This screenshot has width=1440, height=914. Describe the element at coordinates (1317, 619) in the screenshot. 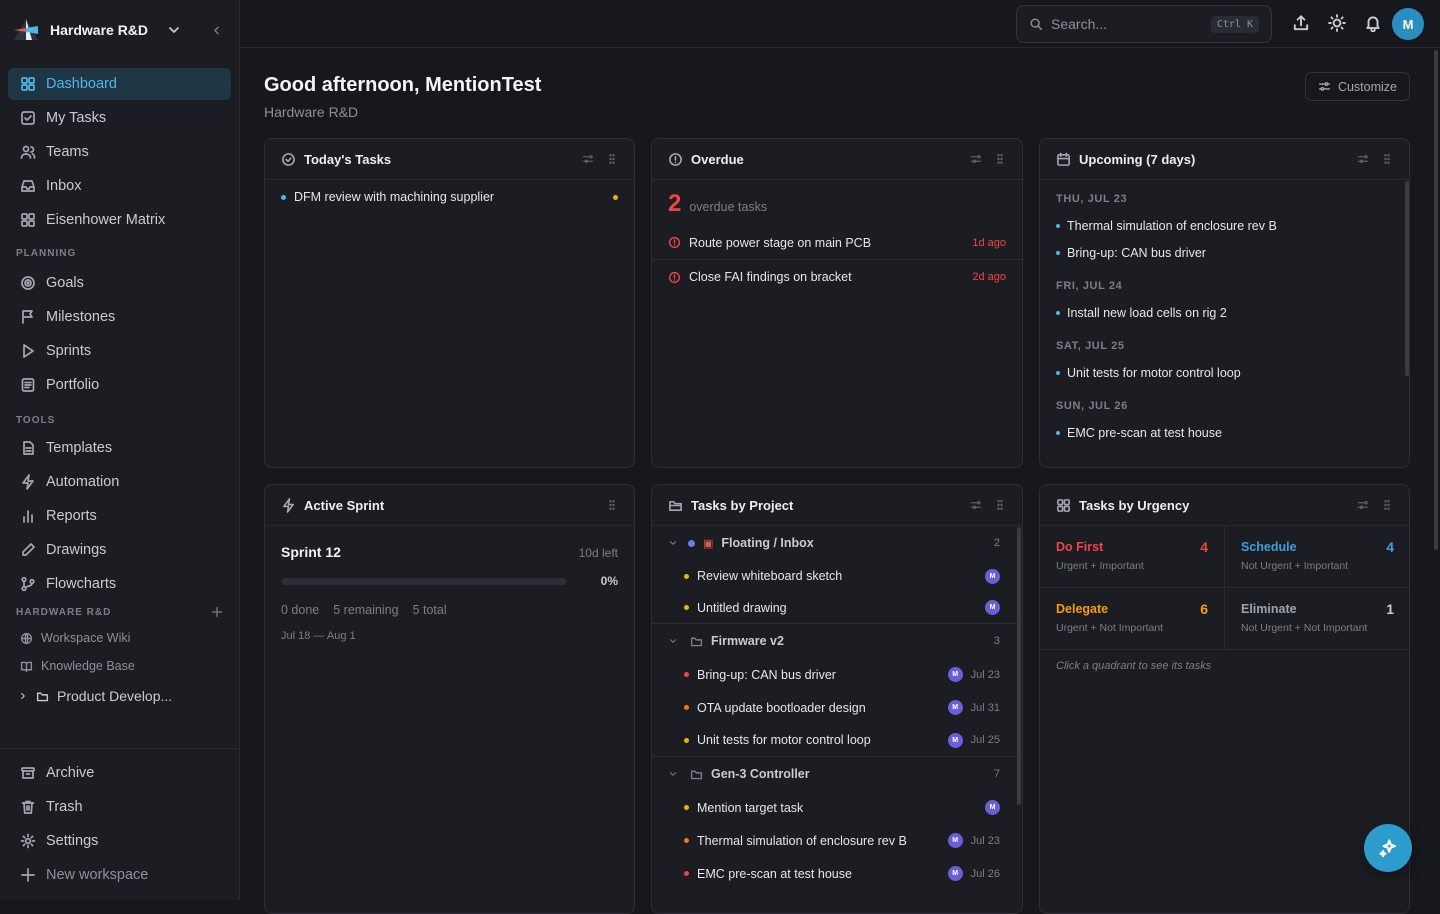

I see `quadrant-eliminate: Eliminate Not Urgent + Not Important 1` at that location.